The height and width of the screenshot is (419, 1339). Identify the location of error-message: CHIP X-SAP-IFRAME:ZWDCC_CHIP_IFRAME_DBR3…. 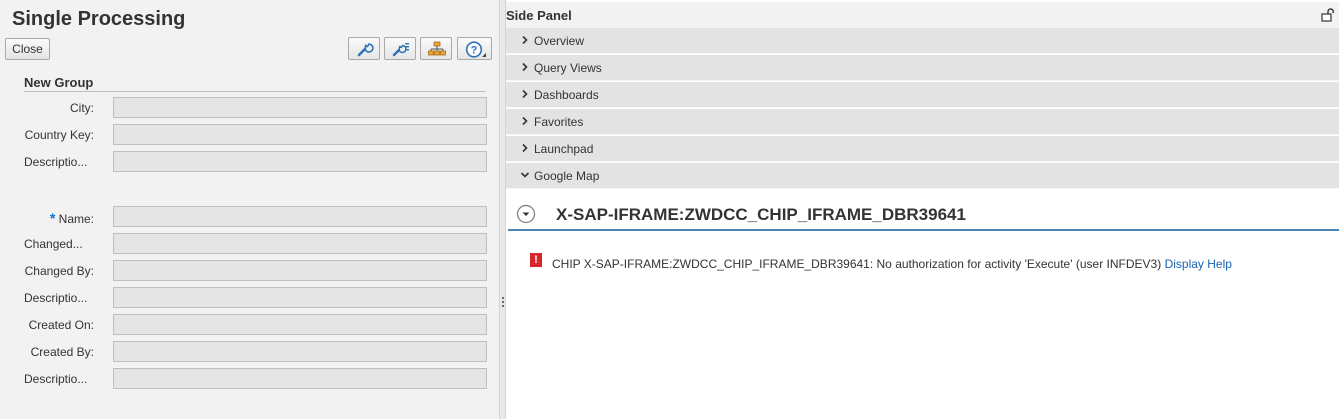
(892, 264).